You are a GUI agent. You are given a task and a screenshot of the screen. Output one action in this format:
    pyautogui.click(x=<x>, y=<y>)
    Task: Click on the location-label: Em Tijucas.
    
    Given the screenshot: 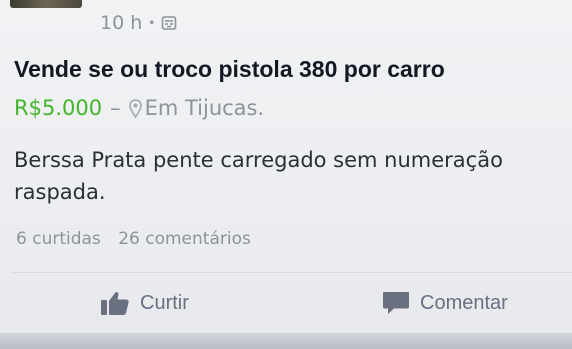 What is the action you would take?
    pyautogui.click(x=205, y=108)
    